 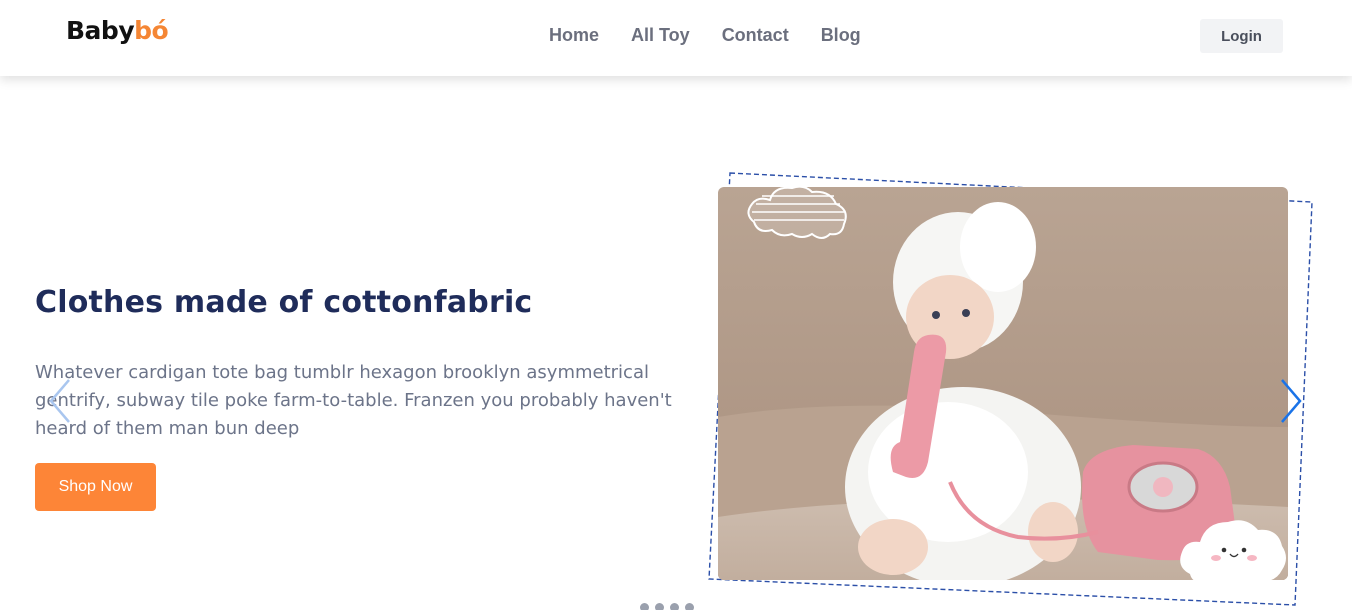 What do you see at coordinates (705, 35) in the screenshot?
I see `main-nav: Home All Toy Contact Blog` at bounding box center [705, 35].